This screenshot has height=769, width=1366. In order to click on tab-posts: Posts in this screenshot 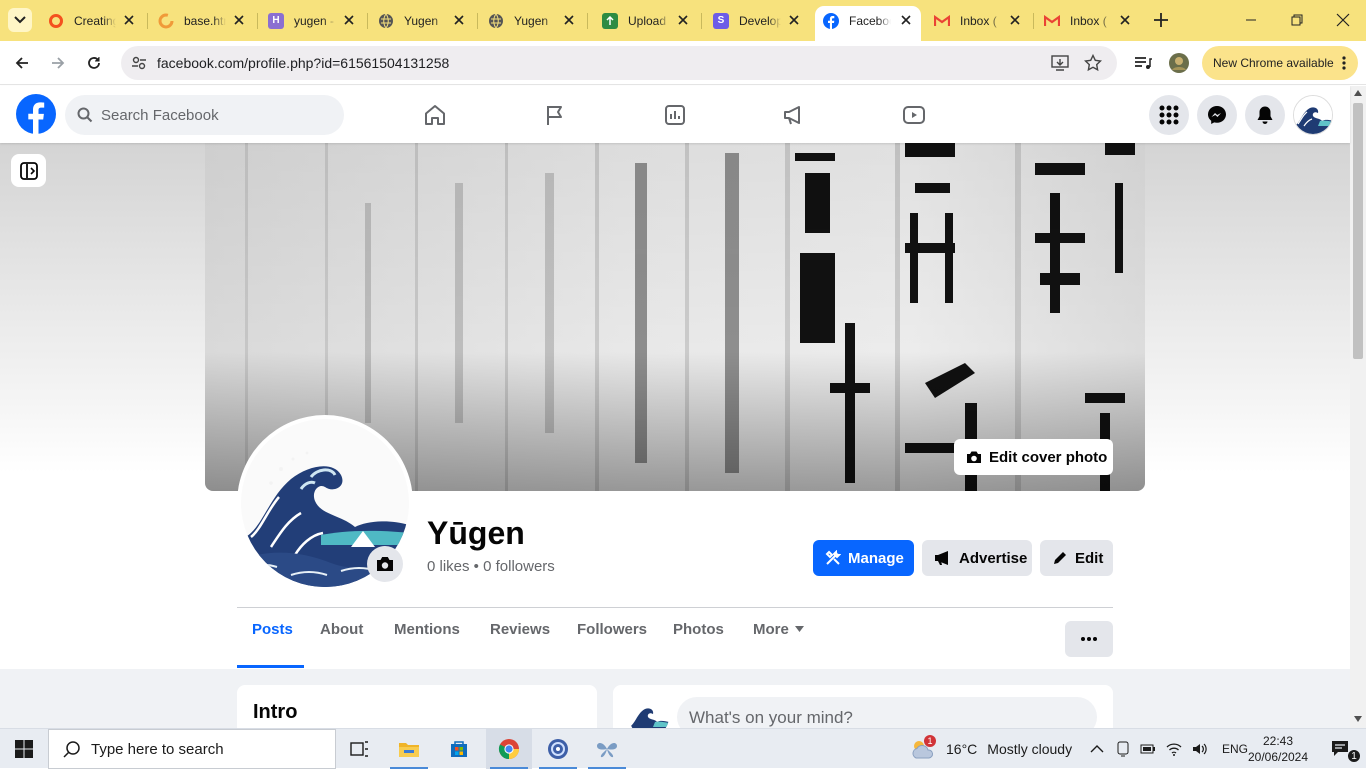, I will do `click(272, 629)`.